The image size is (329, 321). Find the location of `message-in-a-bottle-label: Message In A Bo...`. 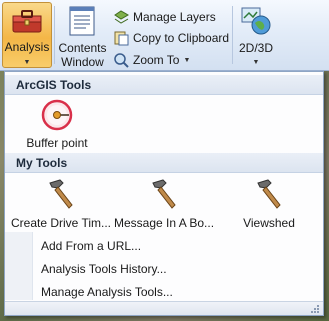

message-in-a-bottle-label: Message In A Bo... is located at coordinates (164, 223).